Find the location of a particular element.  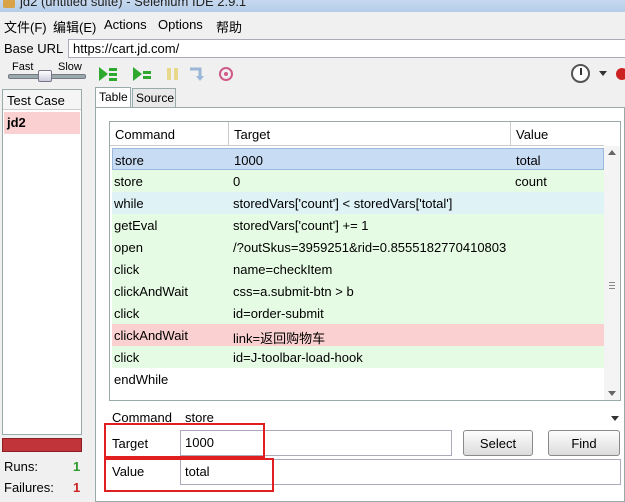

cell-value: total is located at coordinates (528, 160).